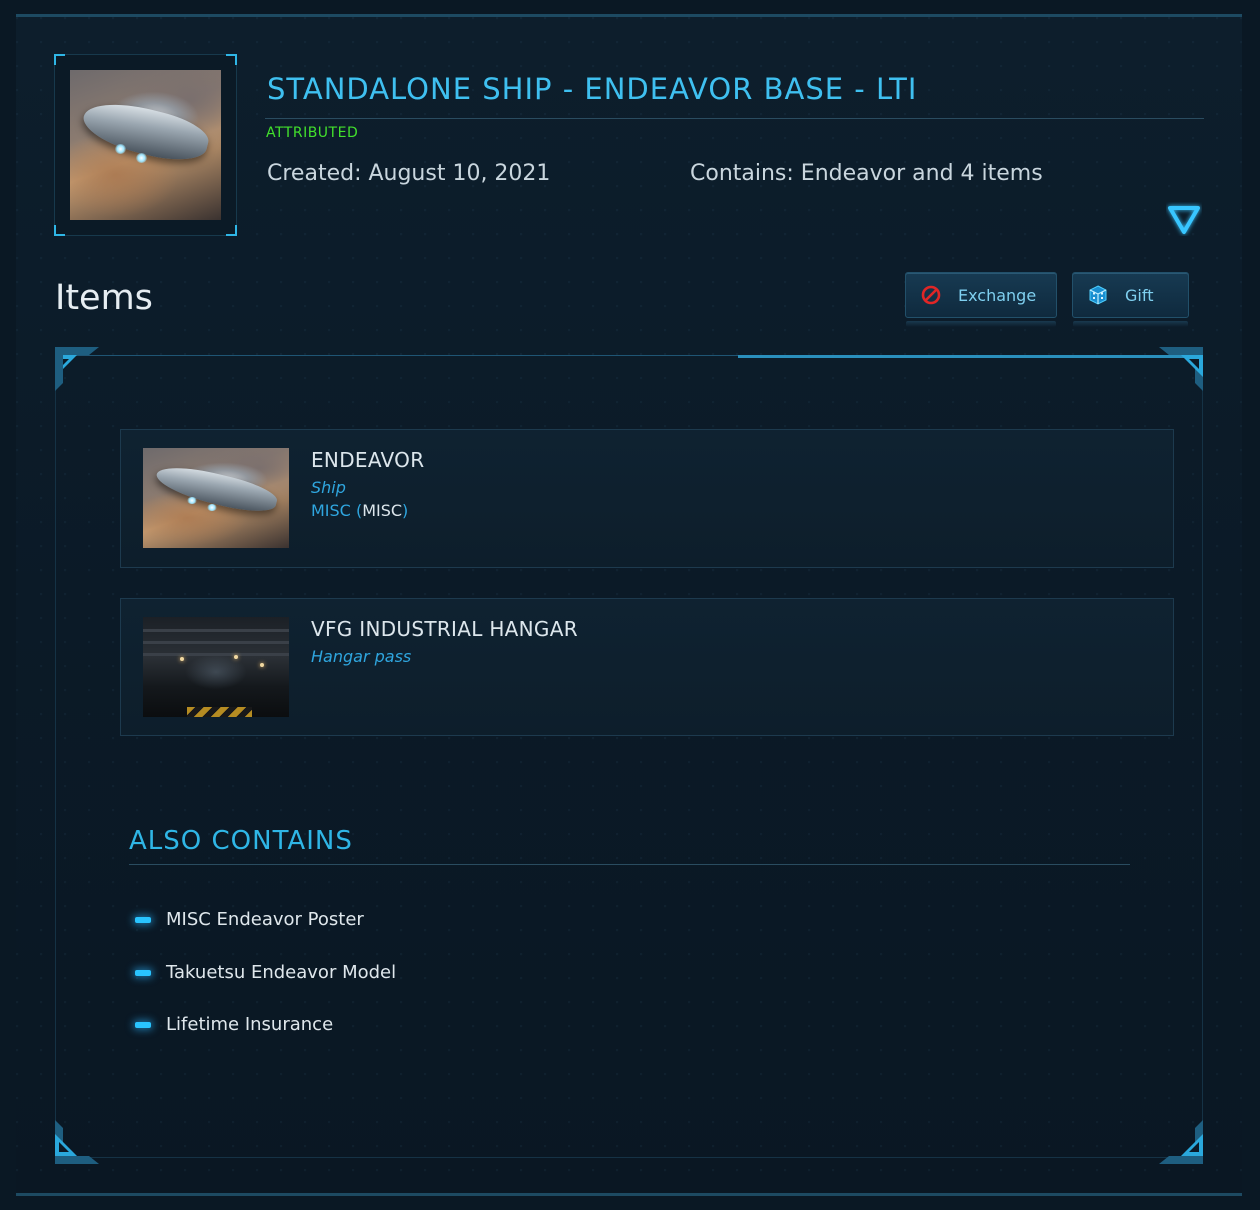 This screenshot has width=1260, height=1210. Describe the element at coordinates (312, 133) in the screenshot. I see `status-badge: ATTRIBUTED` at that location.